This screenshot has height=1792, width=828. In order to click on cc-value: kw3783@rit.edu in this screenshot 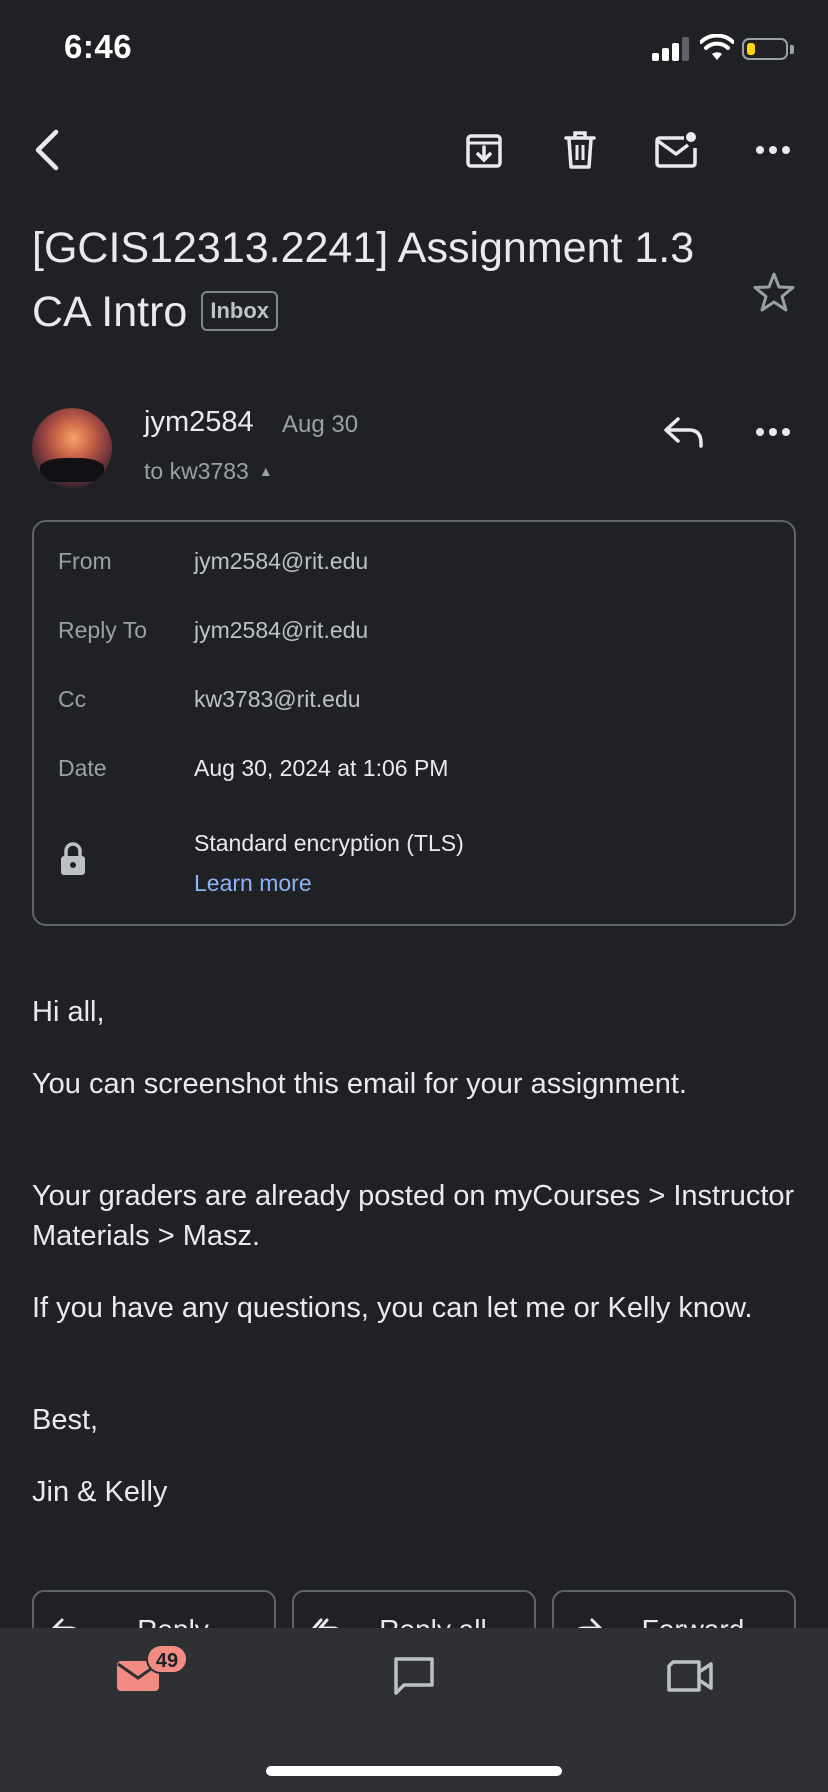, I will do `click(277, 699)`.